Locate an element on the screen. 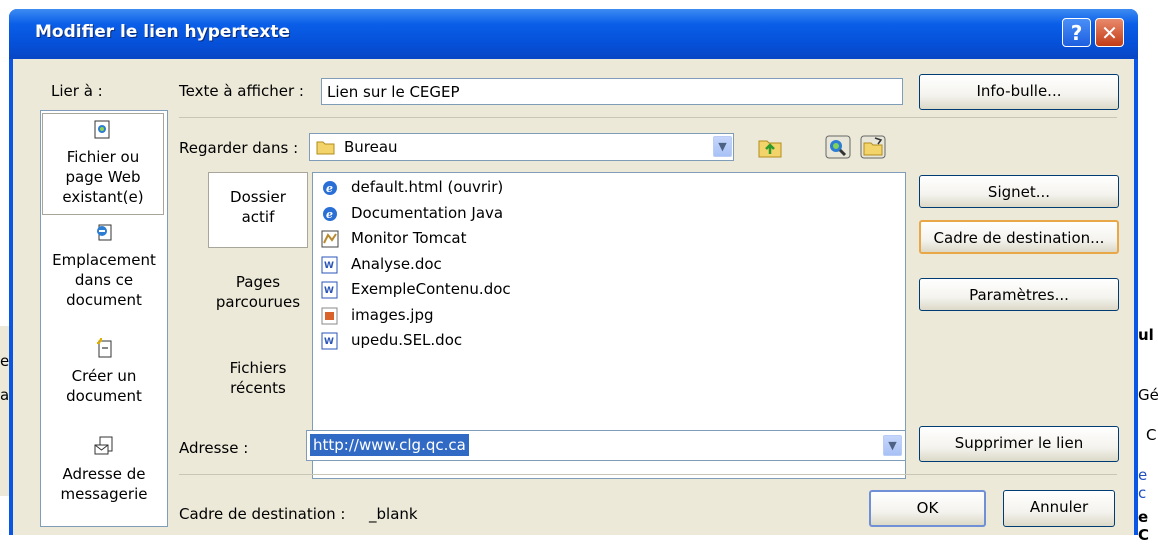 This screenshot has height=544, width=1158. file-name: upedu.SEL.doc is located at coordinates (407, 340).